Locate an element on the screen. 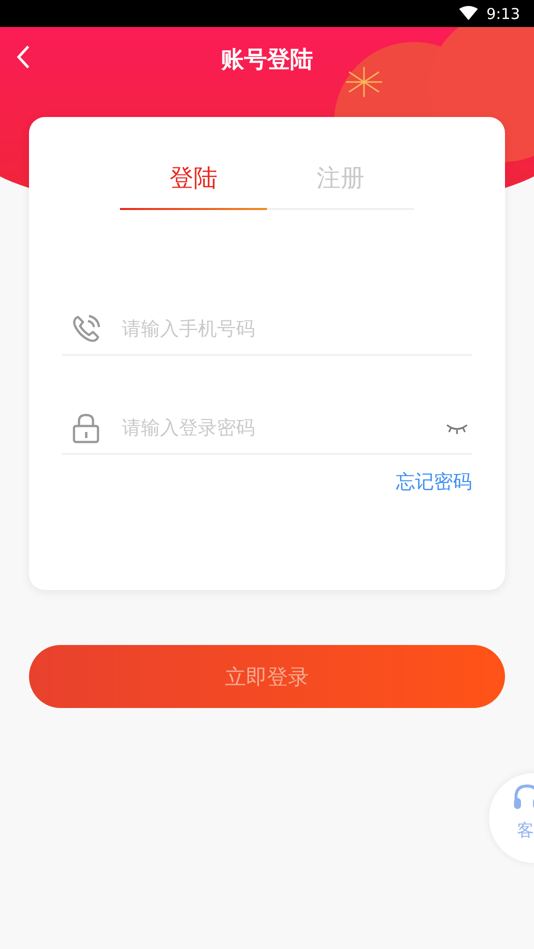  login-button: 立即登录 is located at coordinates (267, 676).